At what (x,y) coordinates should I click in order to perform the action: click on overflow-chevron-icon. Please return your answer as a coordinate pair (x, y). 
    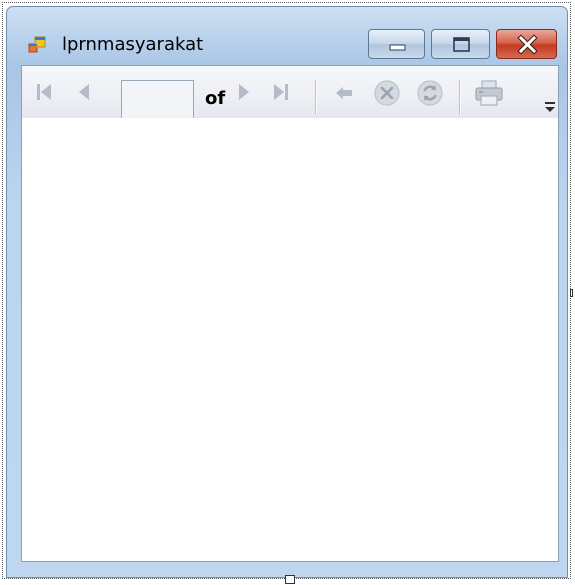
    Looking at the image, I should click on (550, 107).